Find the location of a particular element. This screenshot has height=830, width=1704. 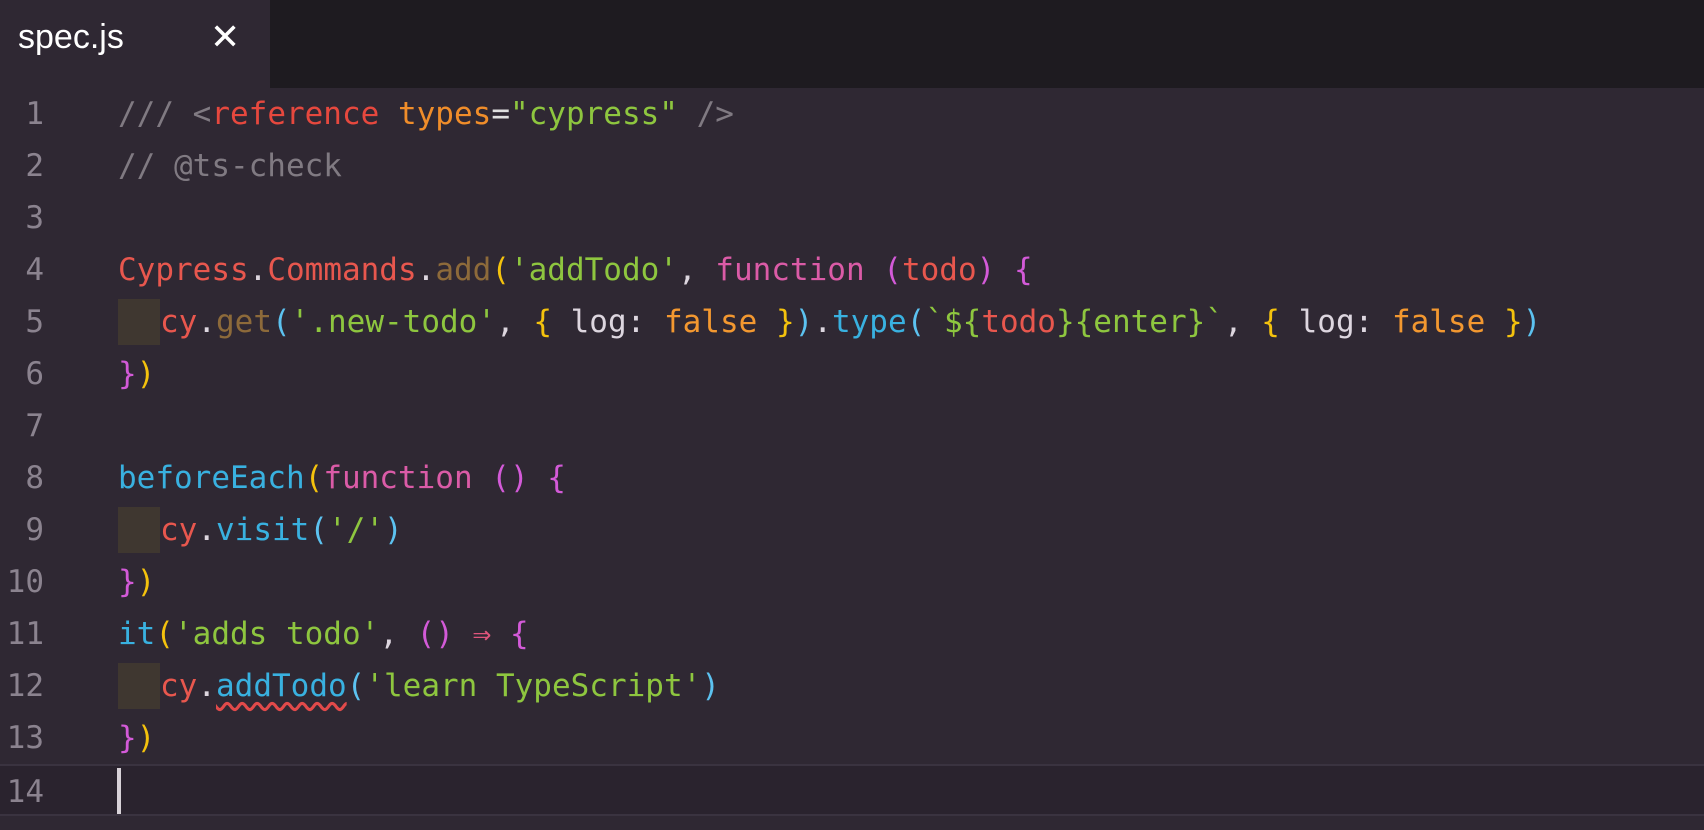

line-number: 1 is located at coordinates (34, 114).